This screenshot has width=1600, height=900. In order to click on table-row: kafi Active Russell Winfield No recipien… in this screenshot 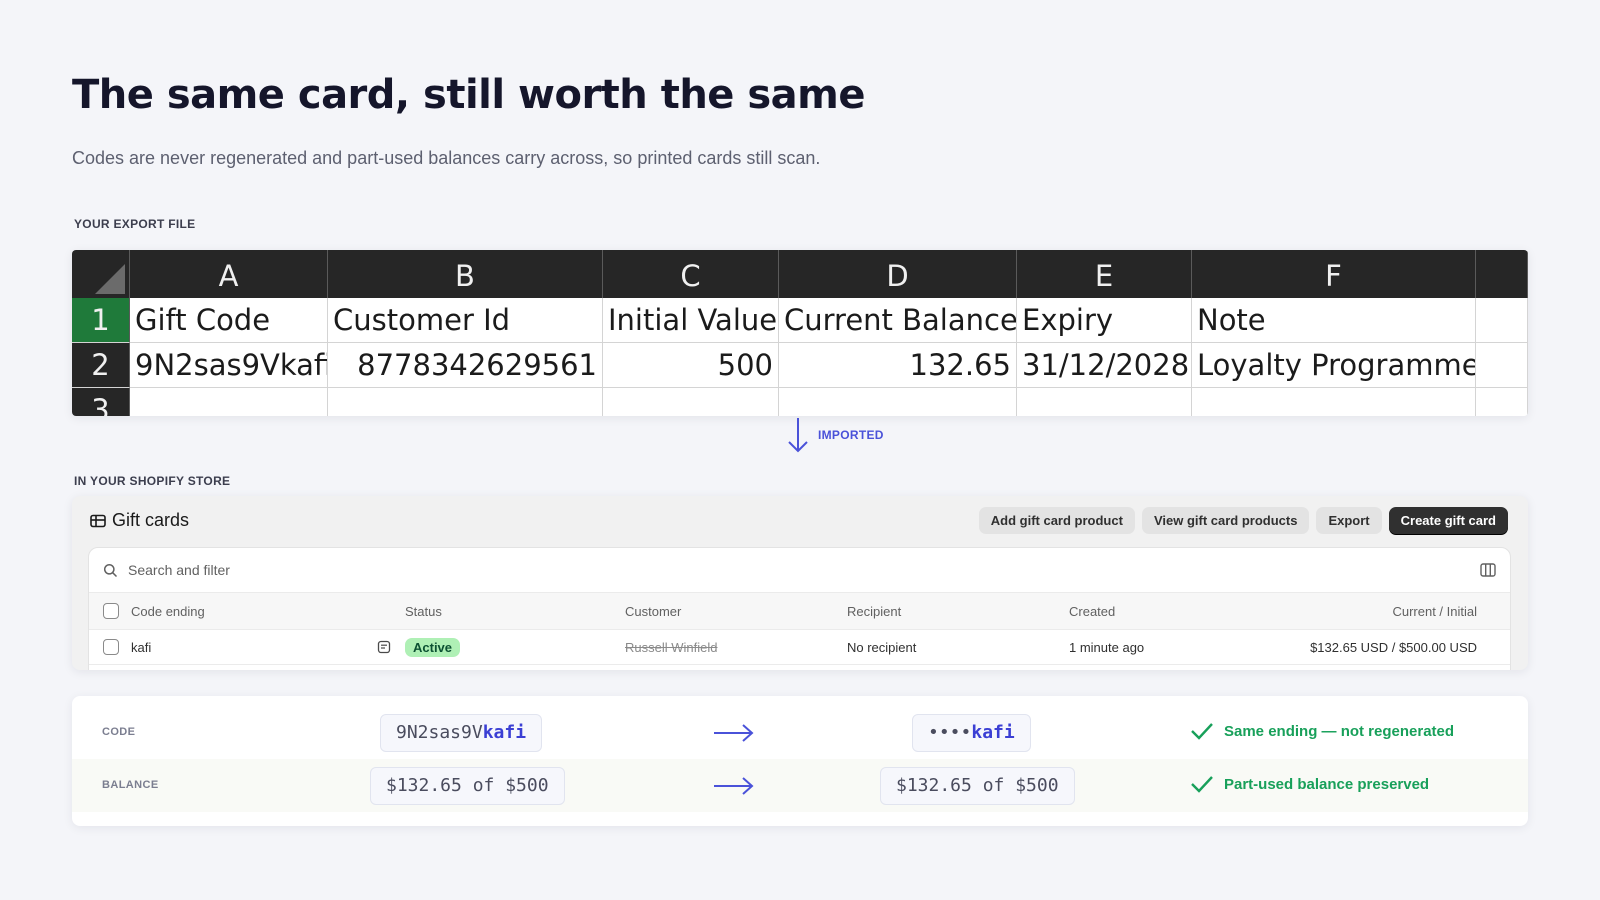, I will do `click(799, 647)`.